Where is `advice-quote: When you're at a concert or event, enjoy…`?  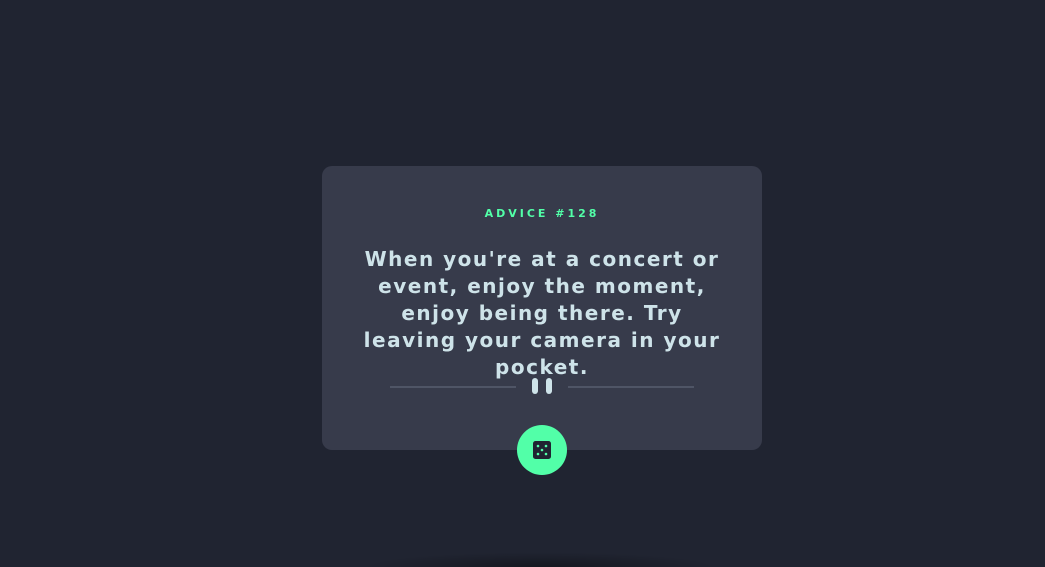 advice-quote: When you're at a concert or event, enjoy… is located at coordinates (542, 313).